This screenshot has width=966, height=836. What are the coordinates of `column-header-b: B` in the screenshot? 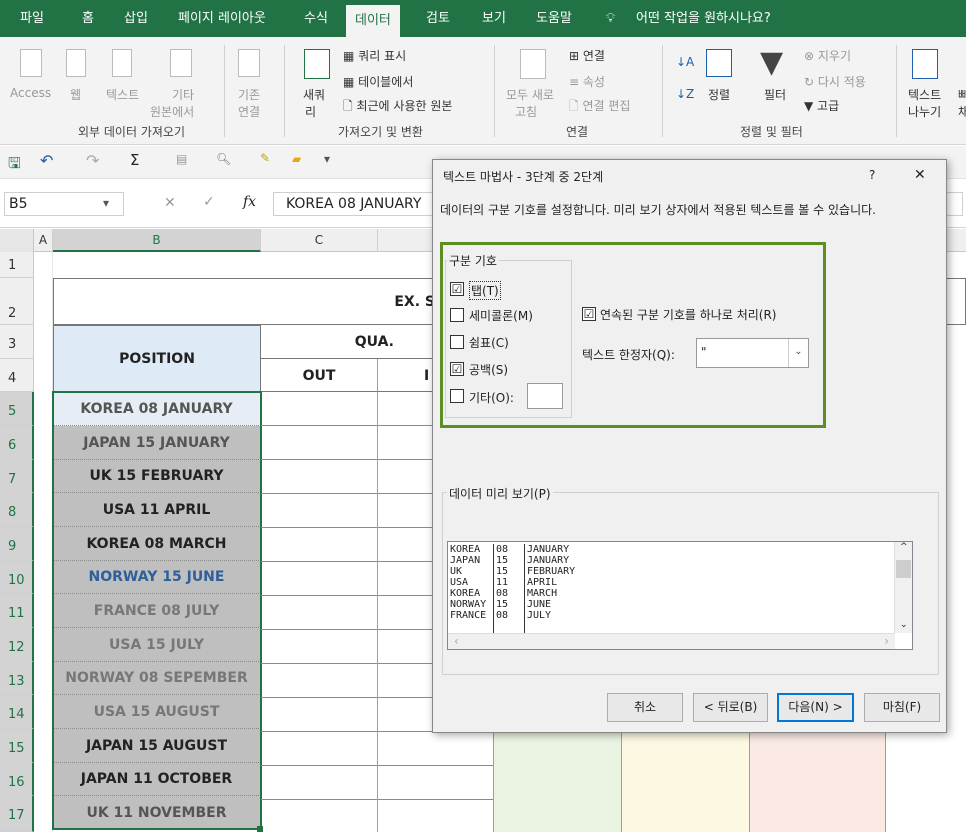 It's located at (157, 240).